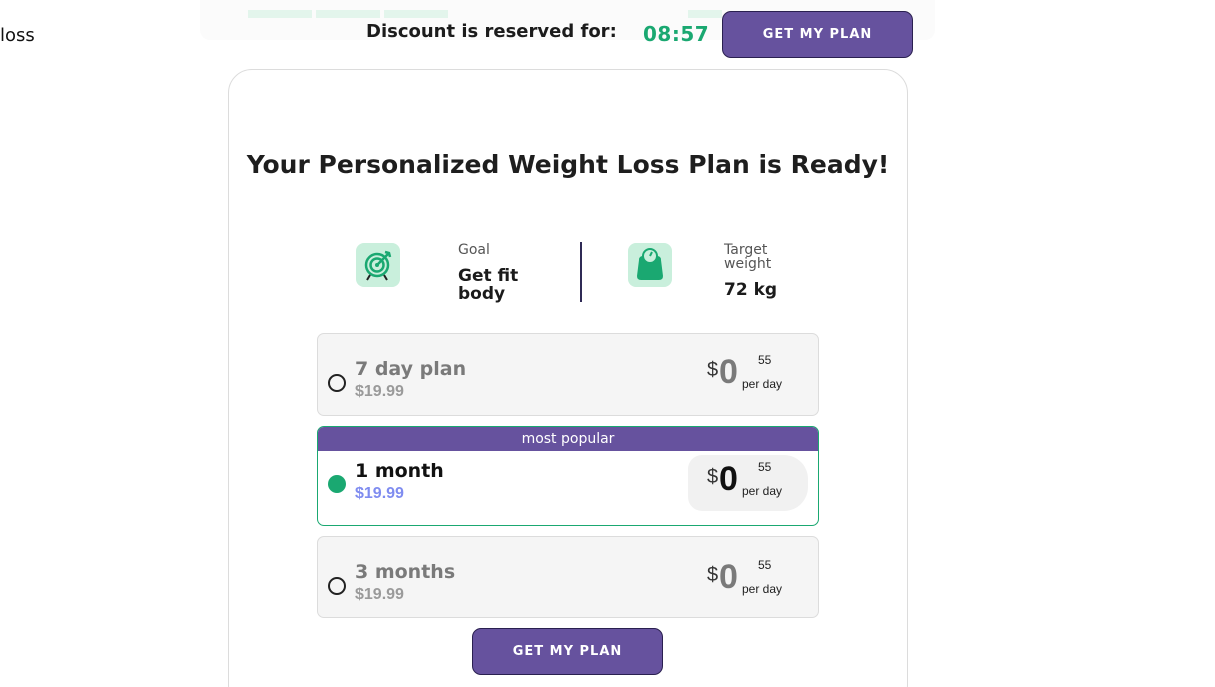  I want to click on plan-name: 1 month, so click(399, 471).